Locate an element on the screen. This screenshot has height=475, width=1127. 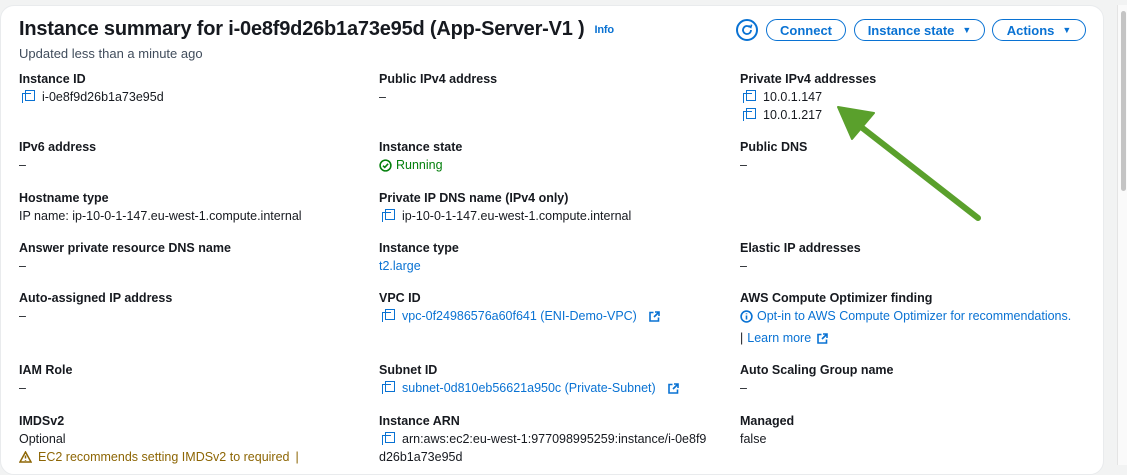
iam-role-label: IAM Role is located at coordinates (46, 370).